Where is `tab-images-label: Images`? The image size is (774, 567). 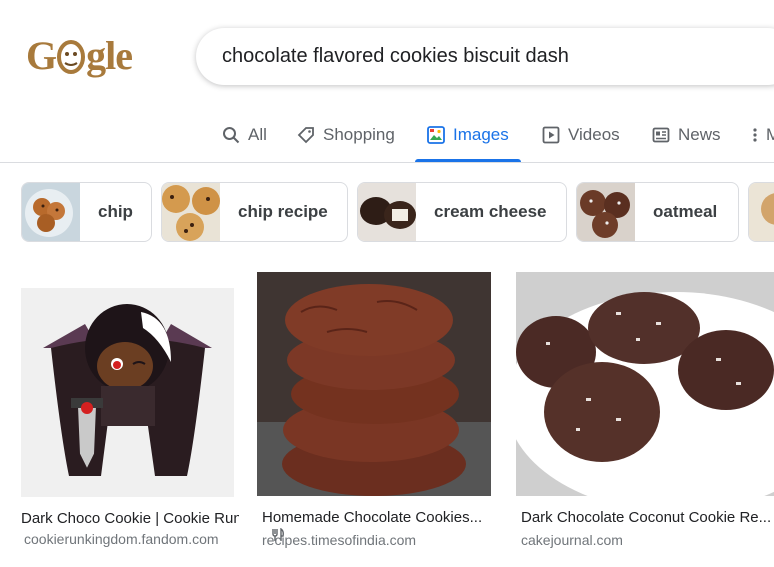 tab-images-label: Images is located at coordinates (481, 134).